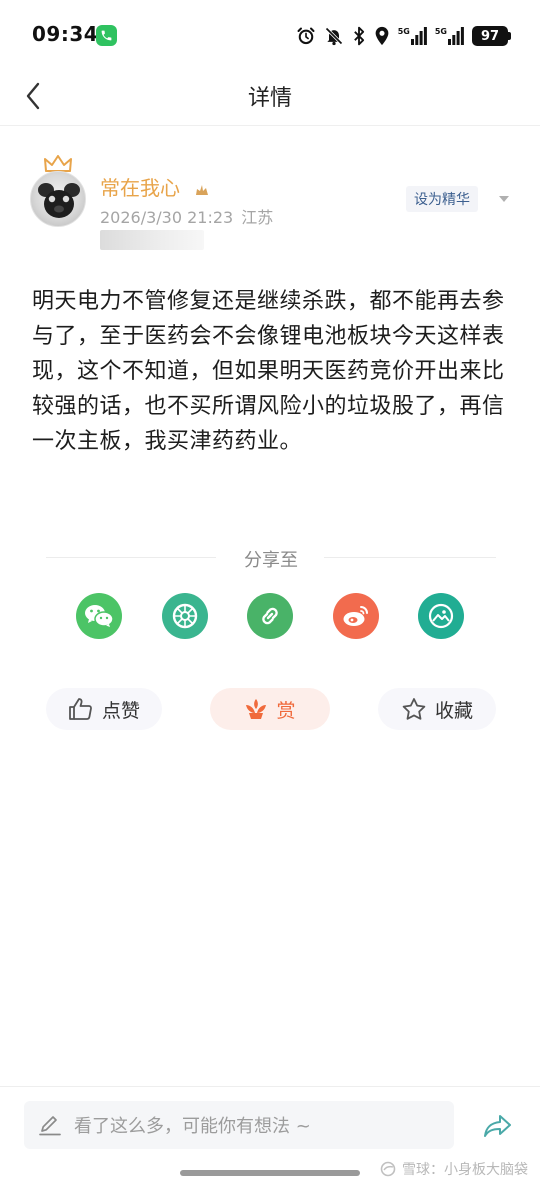 The width and height of the screenshot is (540, 1186). I want to click on wechat-icon, so click(99, 616).